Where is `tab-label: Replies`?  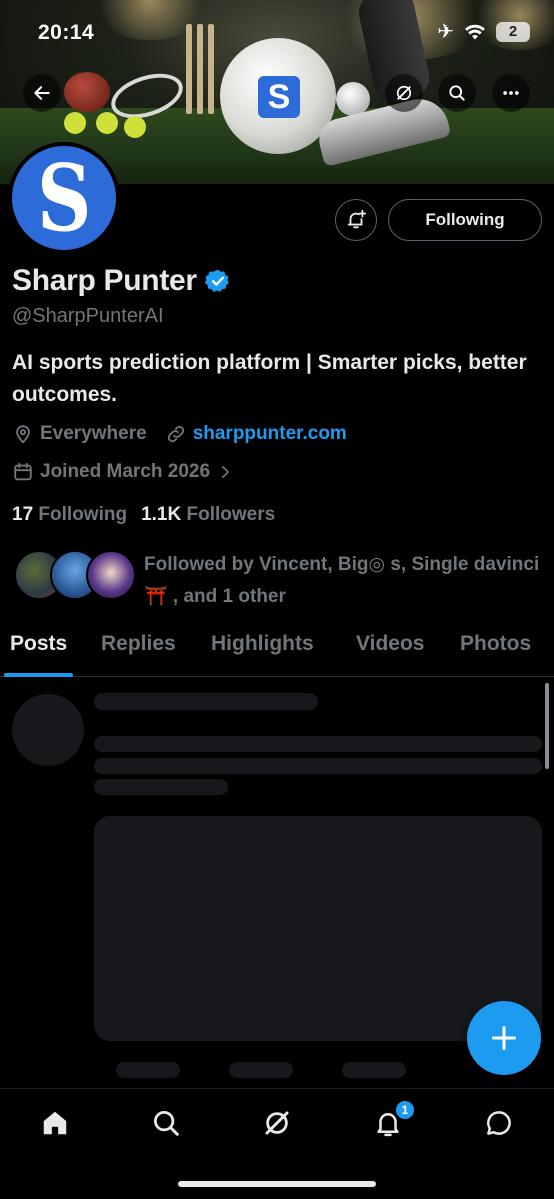
tab-label: Replies is located at coordinates (138, 643).